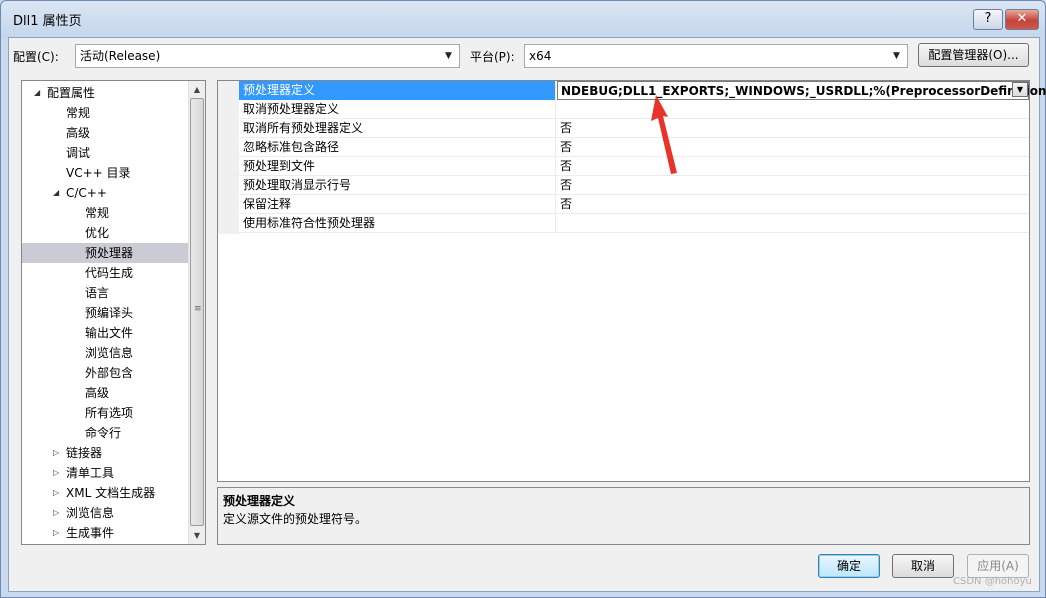 The image size is (1046, 598). Describe the element at coordinates (492, 57) in the screenshot. I see `platform-label: 平台(P):` at that location.